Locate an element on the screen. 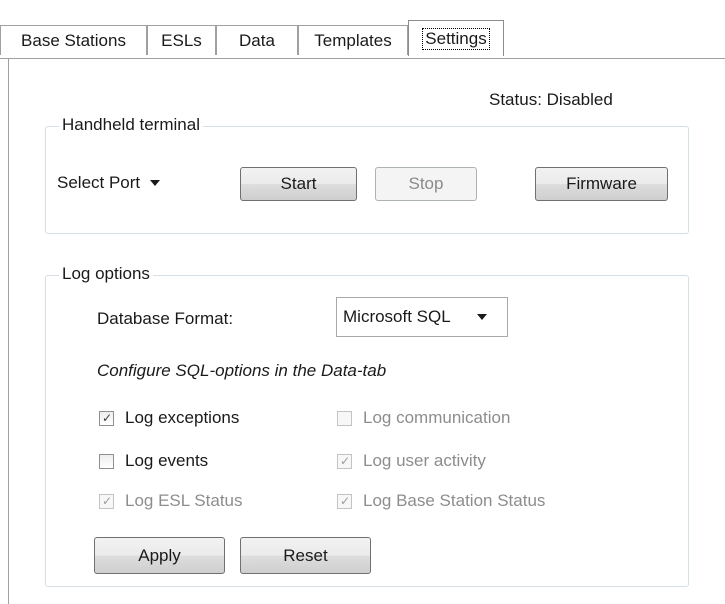 The image size is (725, 604). tab-label: ESLs is located at coordinates (181, 40).